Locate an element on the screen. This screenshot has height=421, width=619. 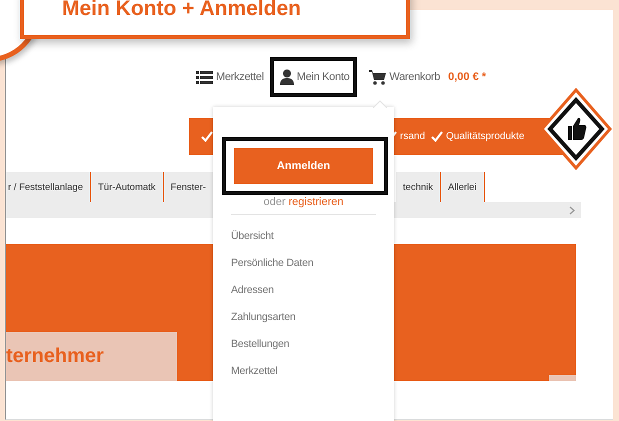
category-tab: Tür-Automatk is located at coordinates (127, 187).